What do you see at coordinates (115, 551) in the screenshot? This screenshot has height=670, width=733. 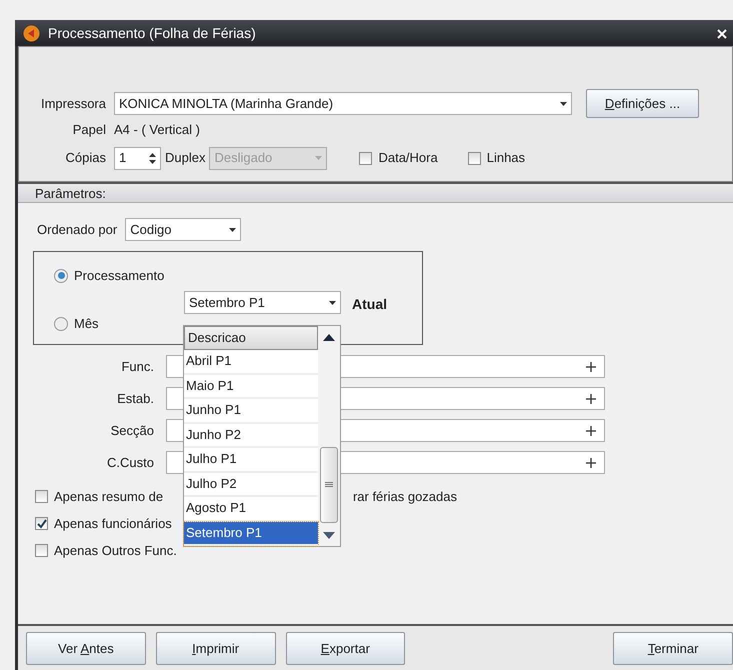 I see `checkbox-label: Apenas Outros Func.` at bounding box center [115, 551].